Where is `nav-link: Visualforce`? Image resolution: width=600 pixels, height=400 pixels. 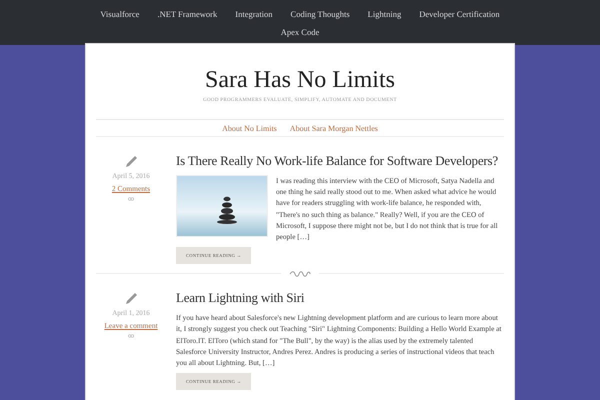
nav-link: Visualforce is located at coordinates (119, 14).